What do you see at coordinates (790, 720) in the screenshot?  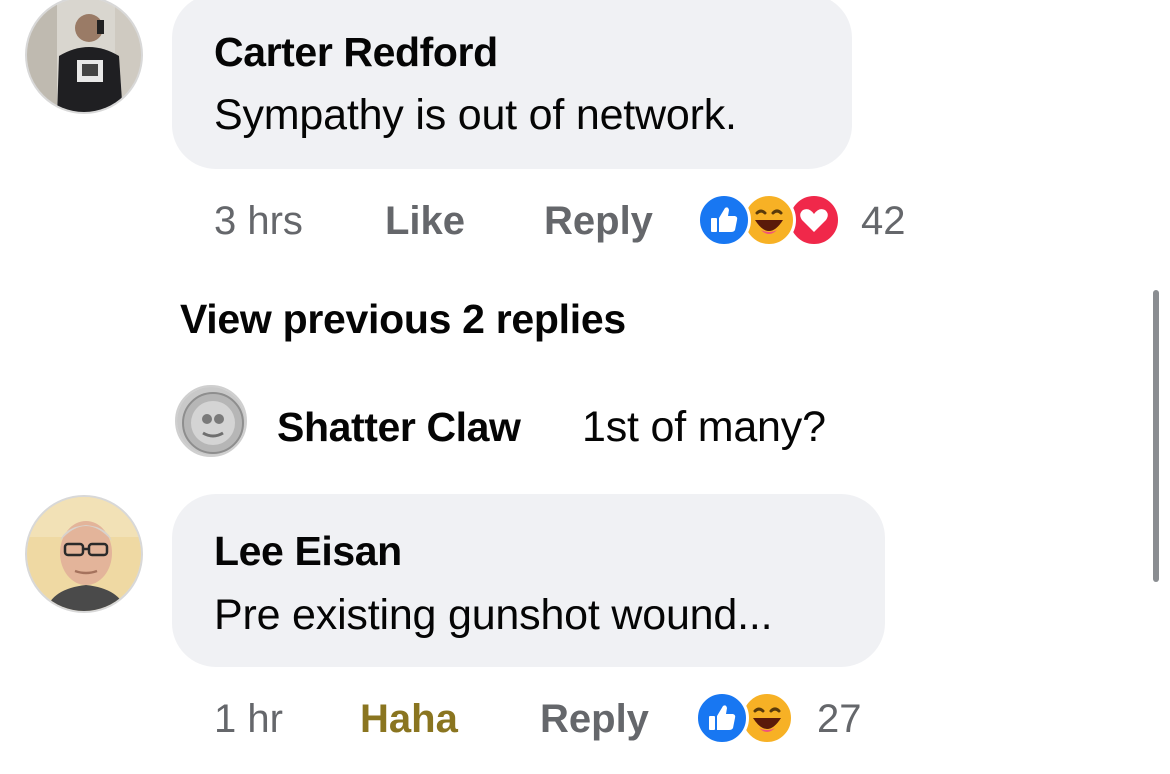 I see `reaction-summary: 27` at bounding box center [790, 720].